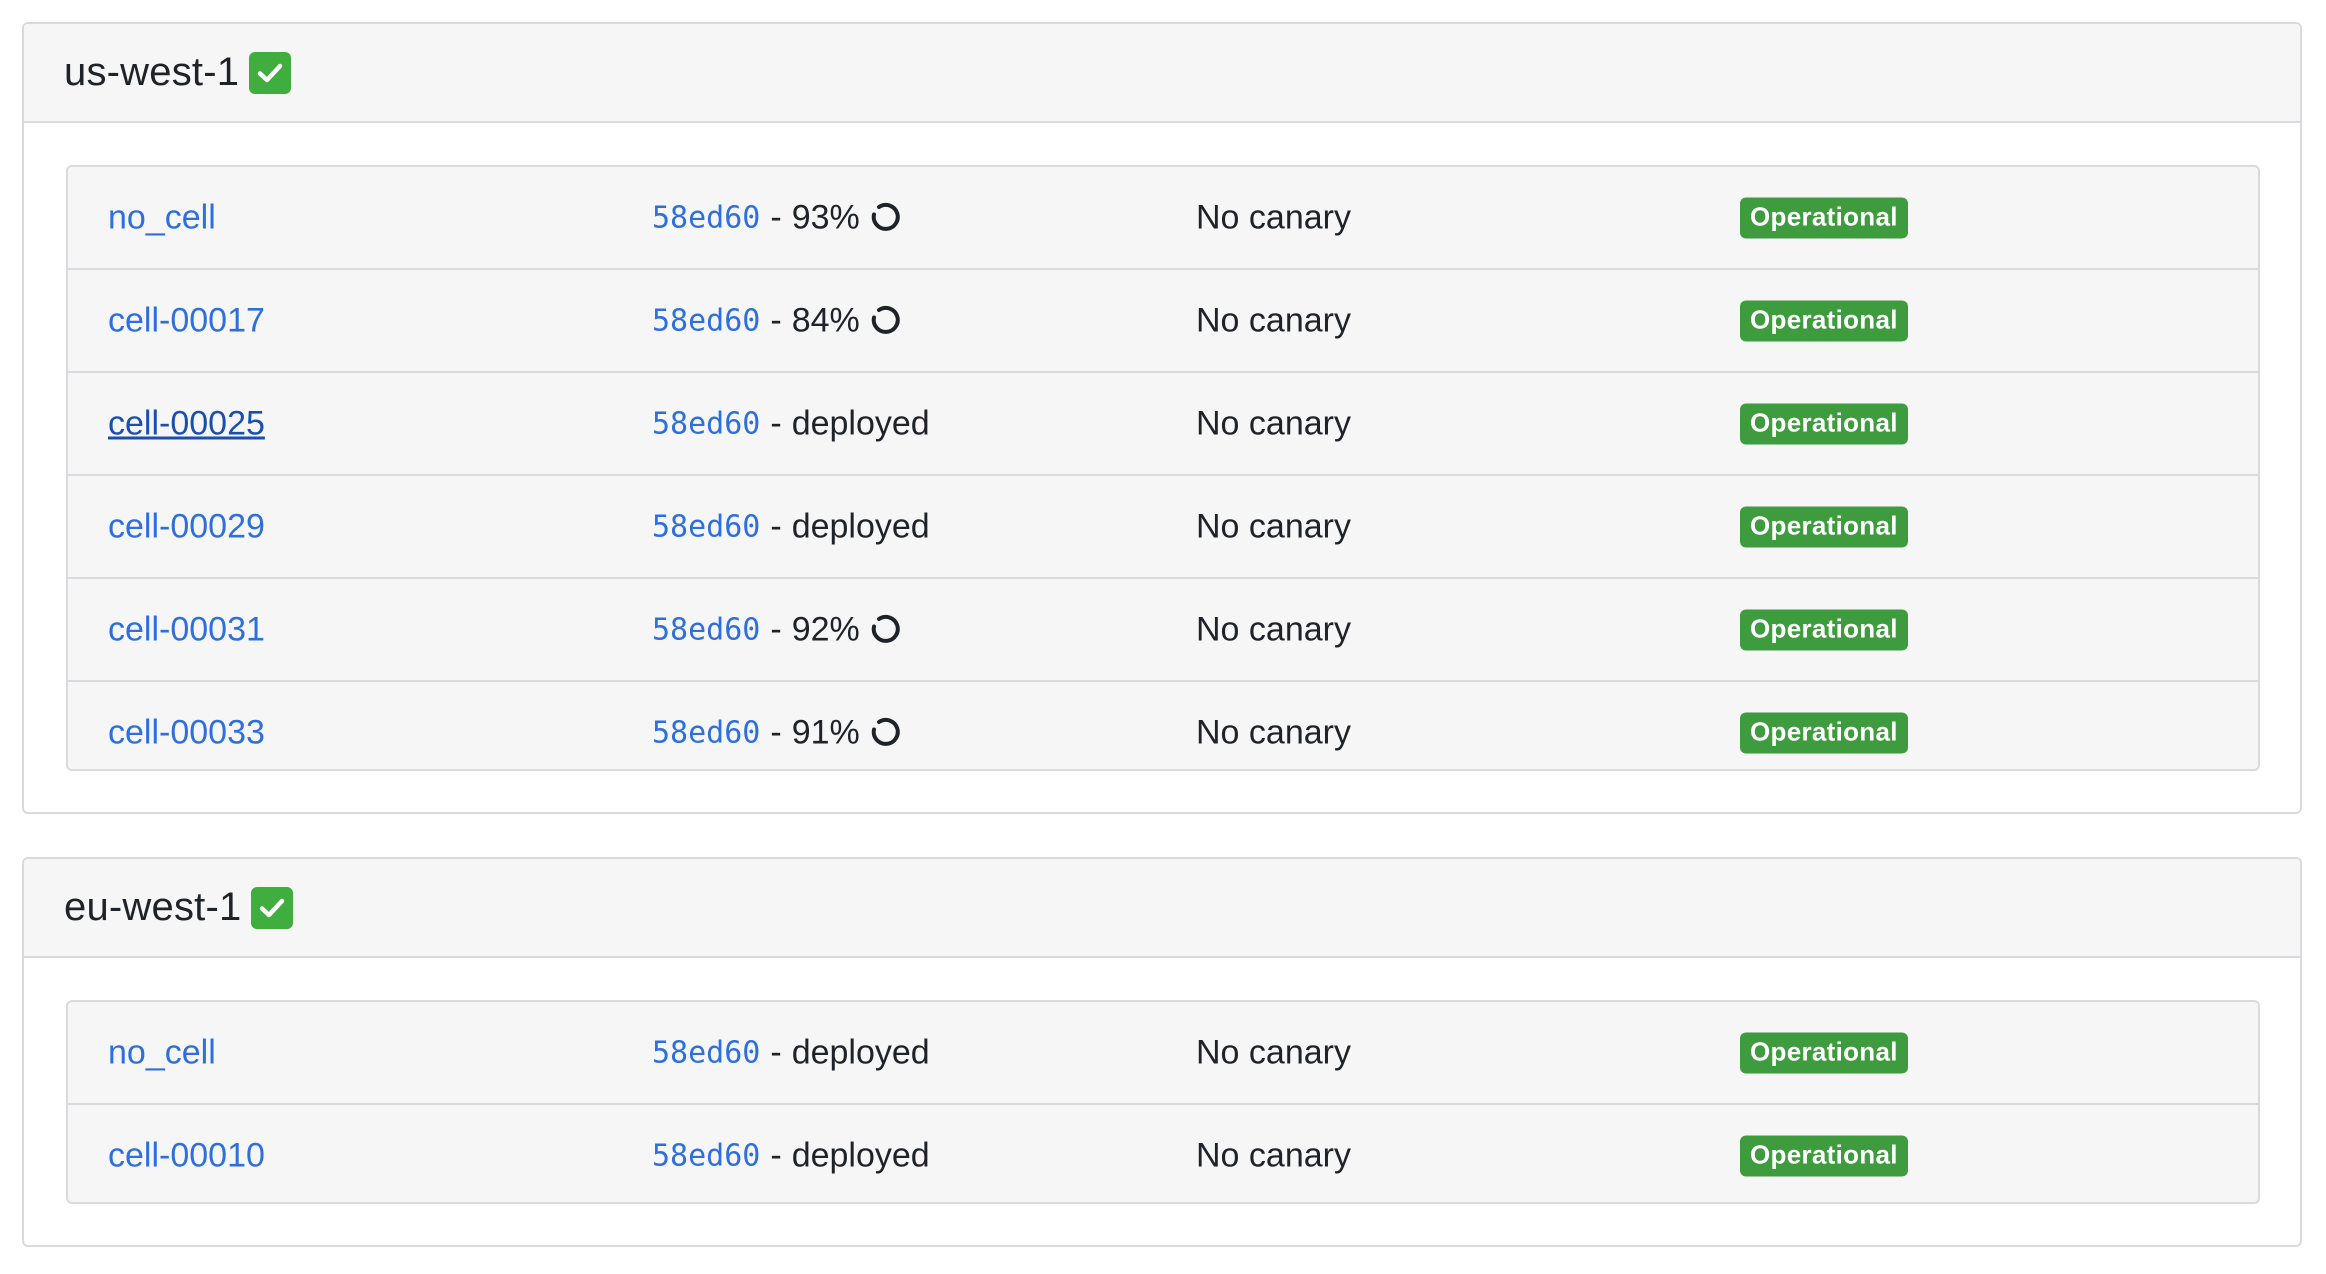  What do you see at coordinates (186, 526) in the screenshot?
I see `cell-link: cell-00029` at bounding box center [186, 526].